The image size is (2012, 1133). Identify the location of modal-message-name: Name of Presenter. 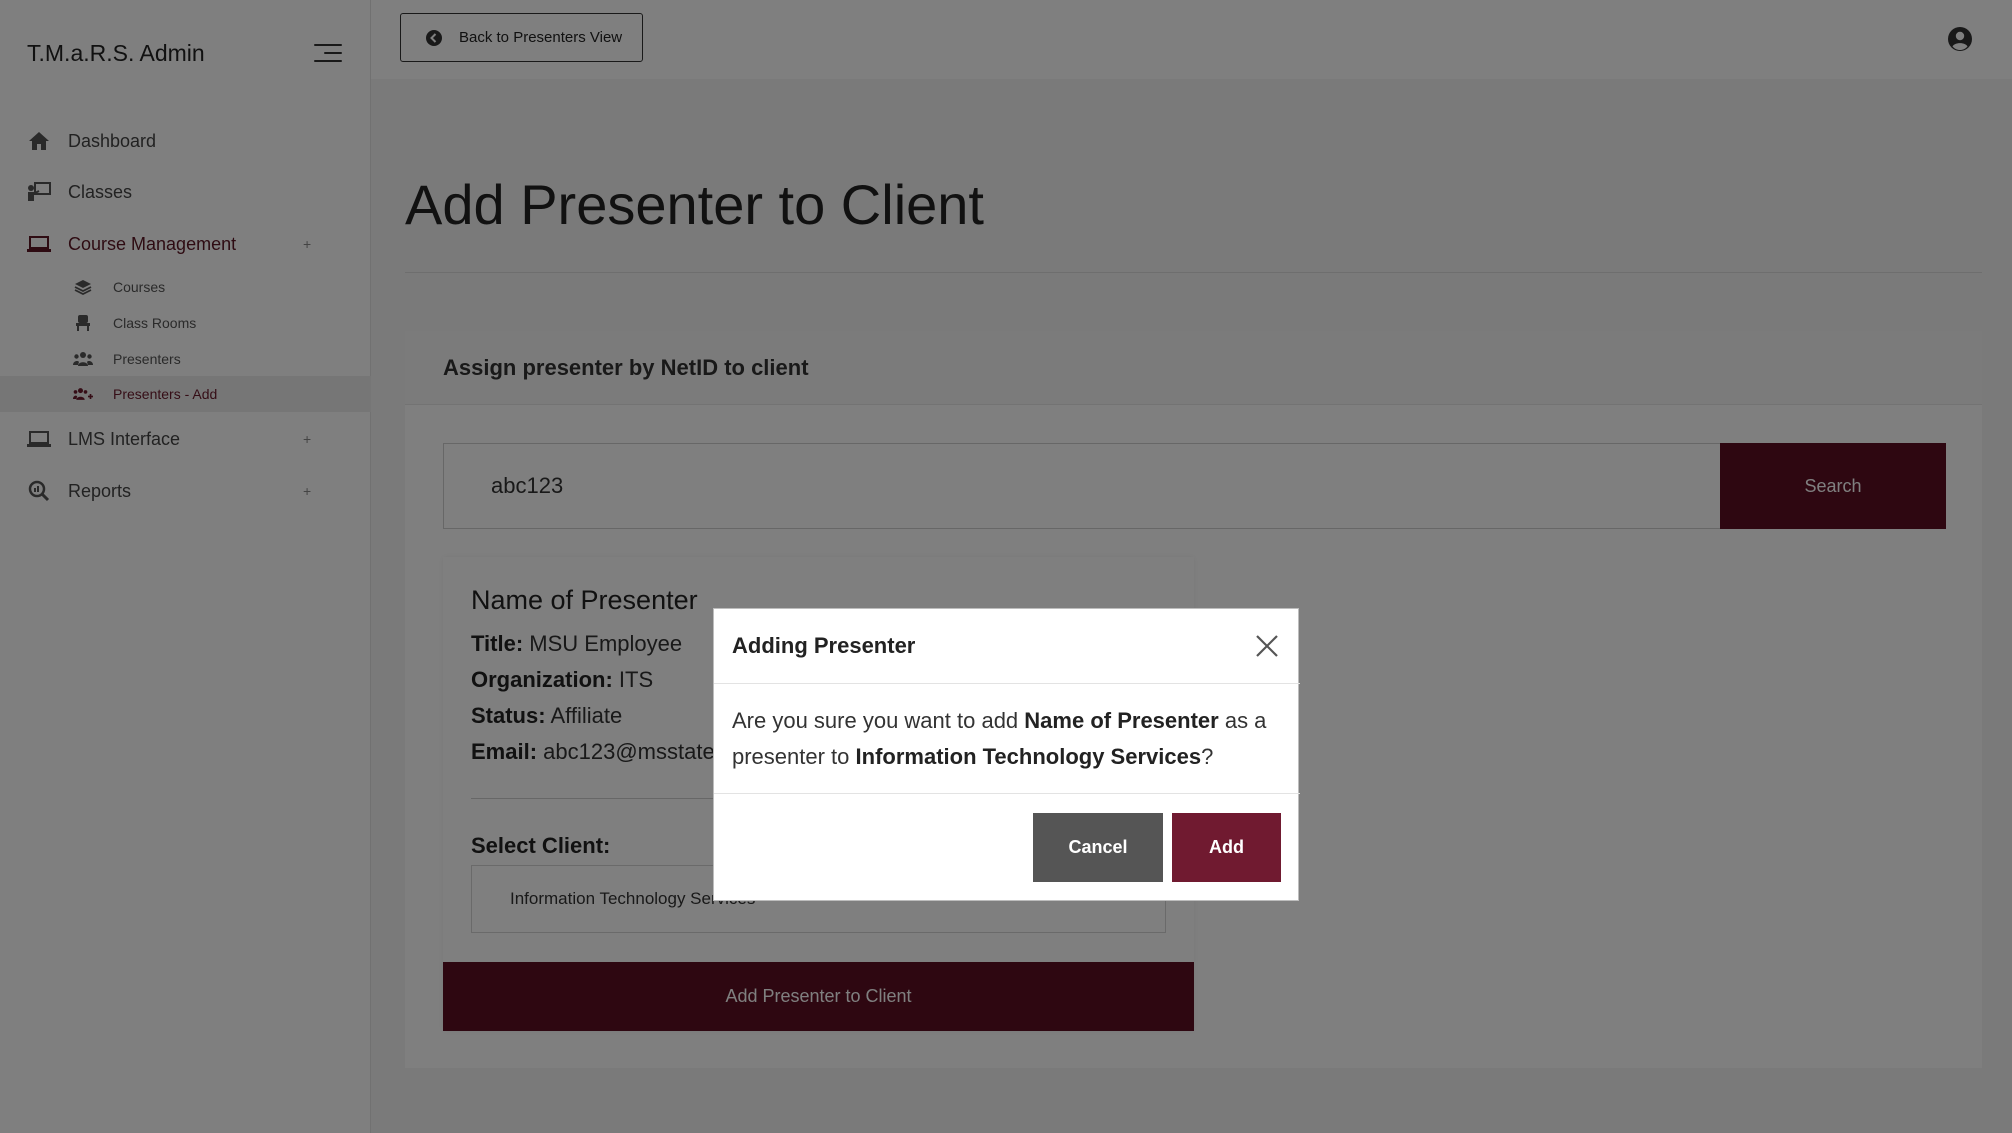
(1121, 720).